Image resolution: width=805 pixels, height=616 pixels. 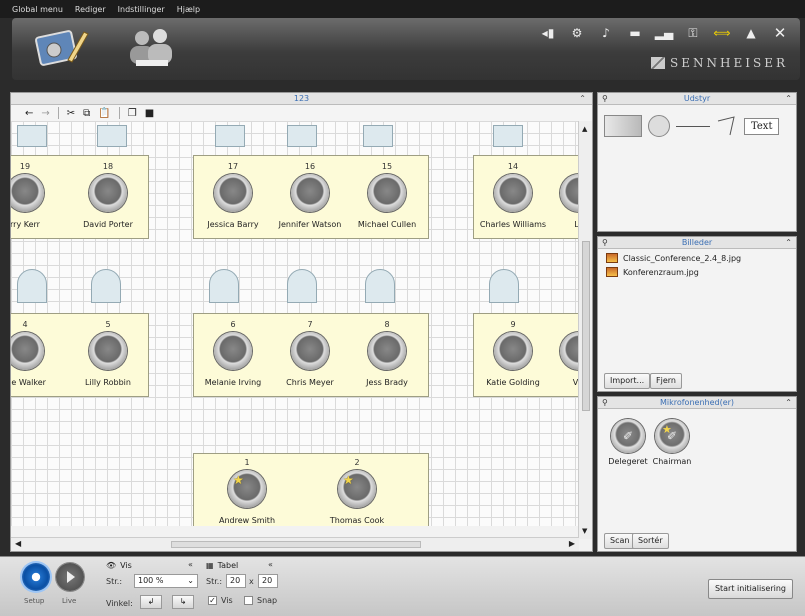 What do you see at coordinates (697, 256) in the screenshot?
I see `image-file-item: Classic_Conference_2.4_8.jpg` at bounding box center [697, 256].